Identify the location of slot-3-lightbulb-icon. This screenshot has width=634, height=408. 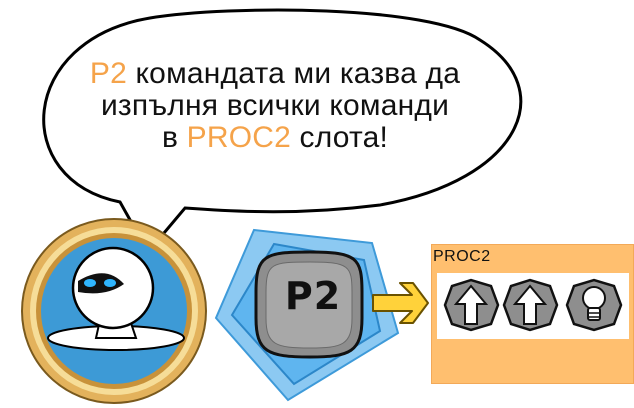
(594, 305).